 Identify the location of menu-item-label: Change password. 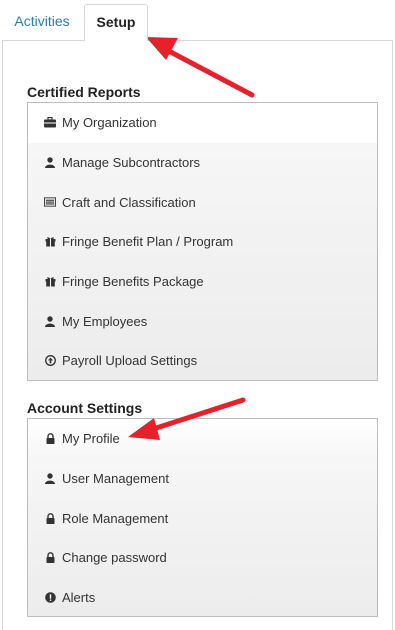
(114, 558).